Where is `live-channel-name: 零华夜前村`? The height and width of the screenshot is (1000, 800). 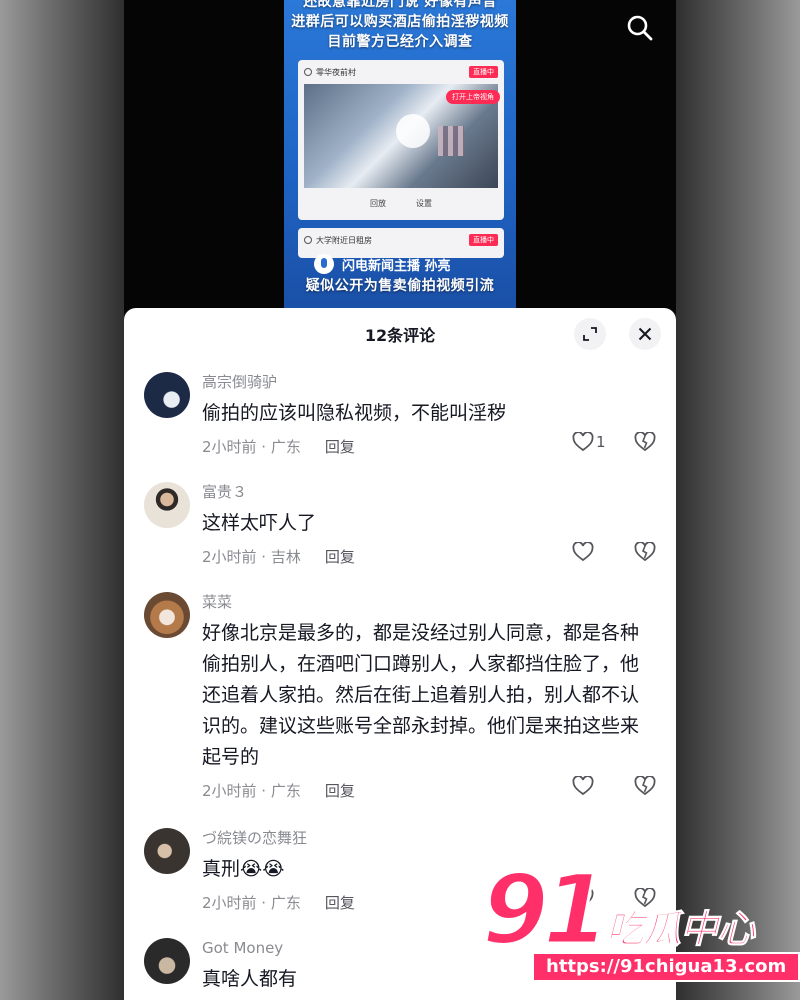 live-channel-name: 零华夜前村 is located at coordinates (336, 72).